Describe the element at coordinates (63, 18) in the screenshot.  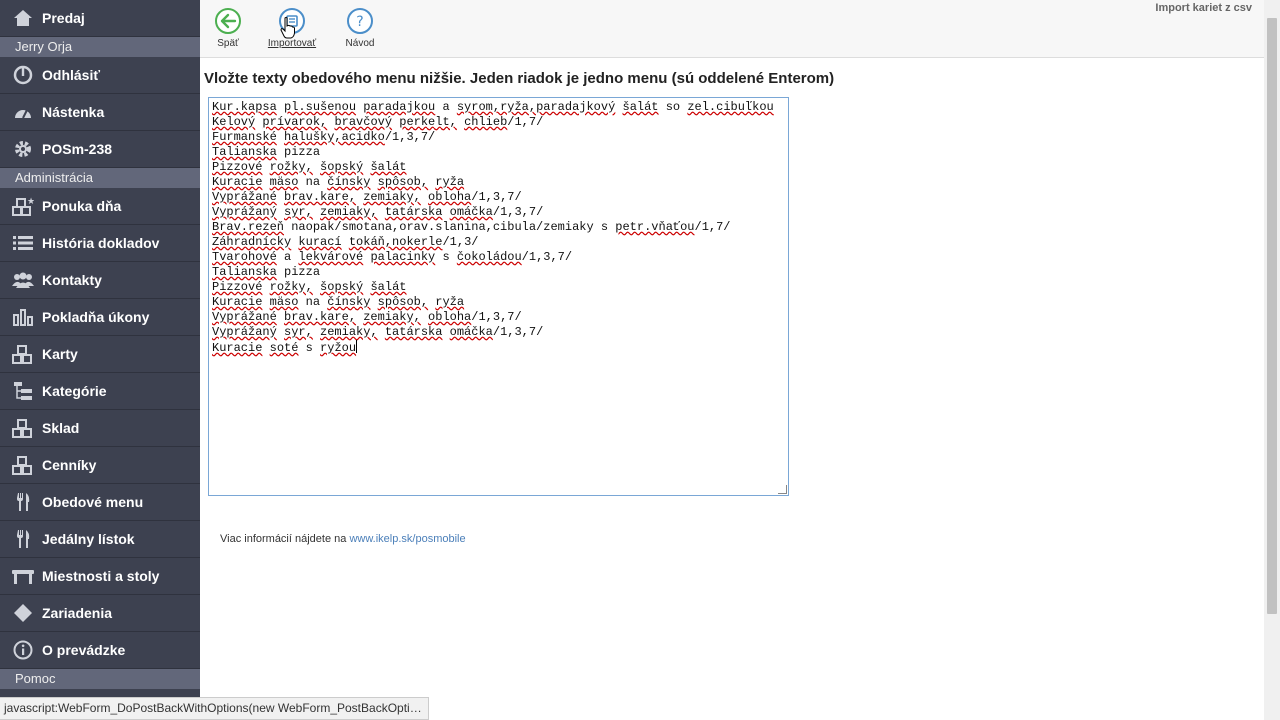
I see `sidebar-item-label: Predaj` at that location.